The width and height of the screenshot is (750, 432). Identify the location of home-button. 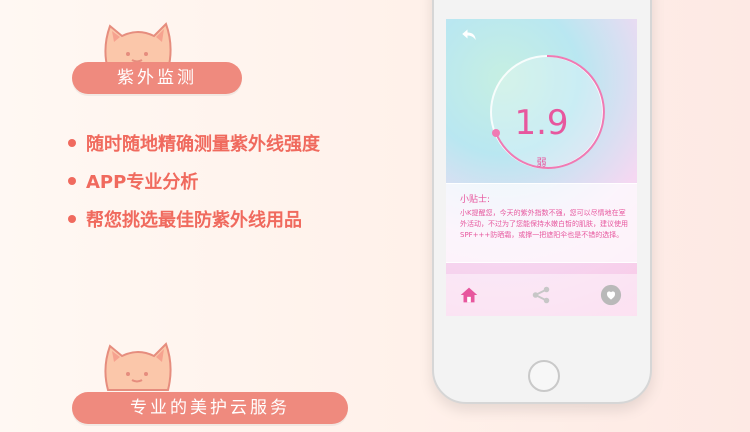
(544, 376).